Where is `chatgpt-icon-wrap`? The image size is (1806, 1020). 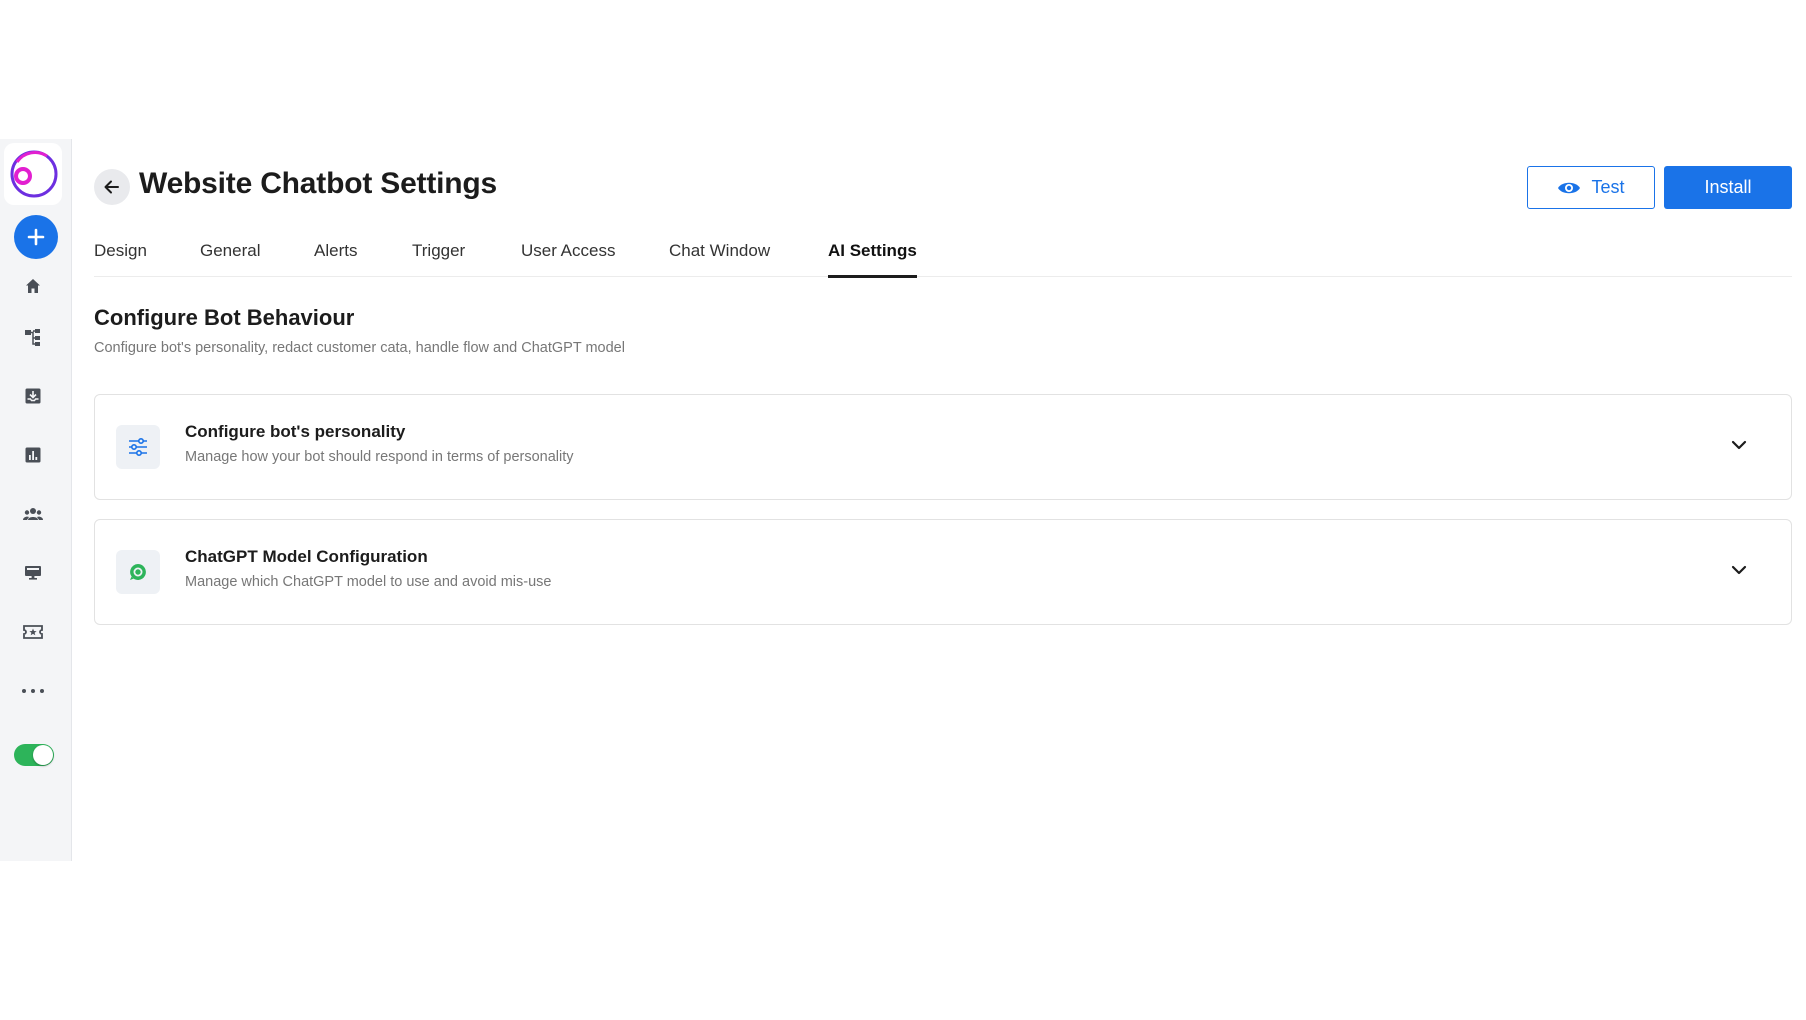 chatgpt-icon-wrap is located at coordinates (138, 572).